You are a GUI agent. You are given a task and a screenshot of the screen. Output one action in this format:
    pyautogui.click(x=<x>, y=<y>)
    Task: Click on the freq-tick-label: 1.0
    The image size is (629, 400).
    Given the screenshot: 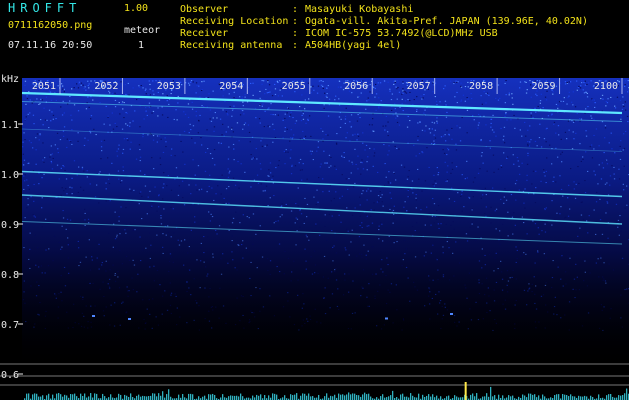 What is the action you would take?
    pyautogui.click(x=10, y=175)
    